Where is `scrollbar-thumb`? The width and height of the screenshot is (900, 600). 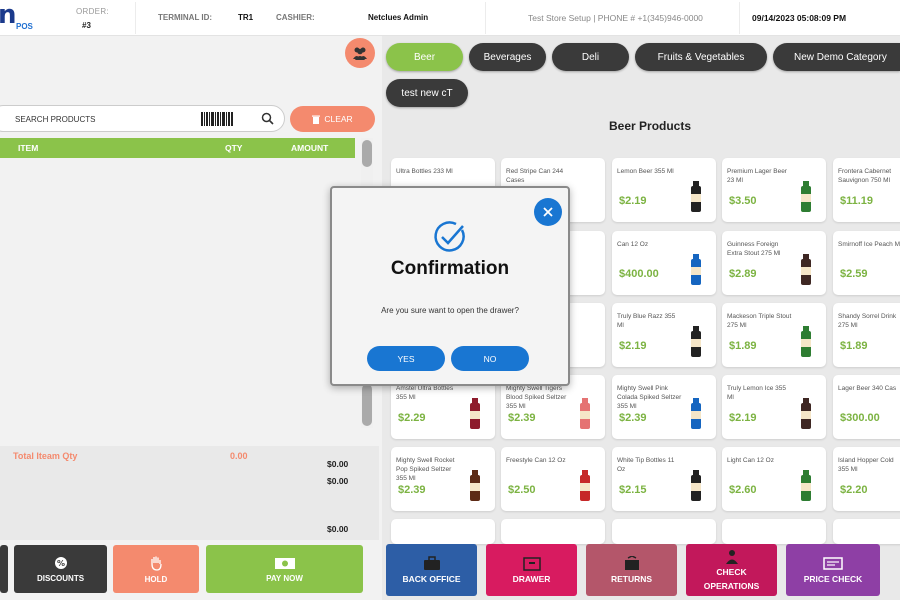 scrollbar-thumb is located at coordinates (367, 153).